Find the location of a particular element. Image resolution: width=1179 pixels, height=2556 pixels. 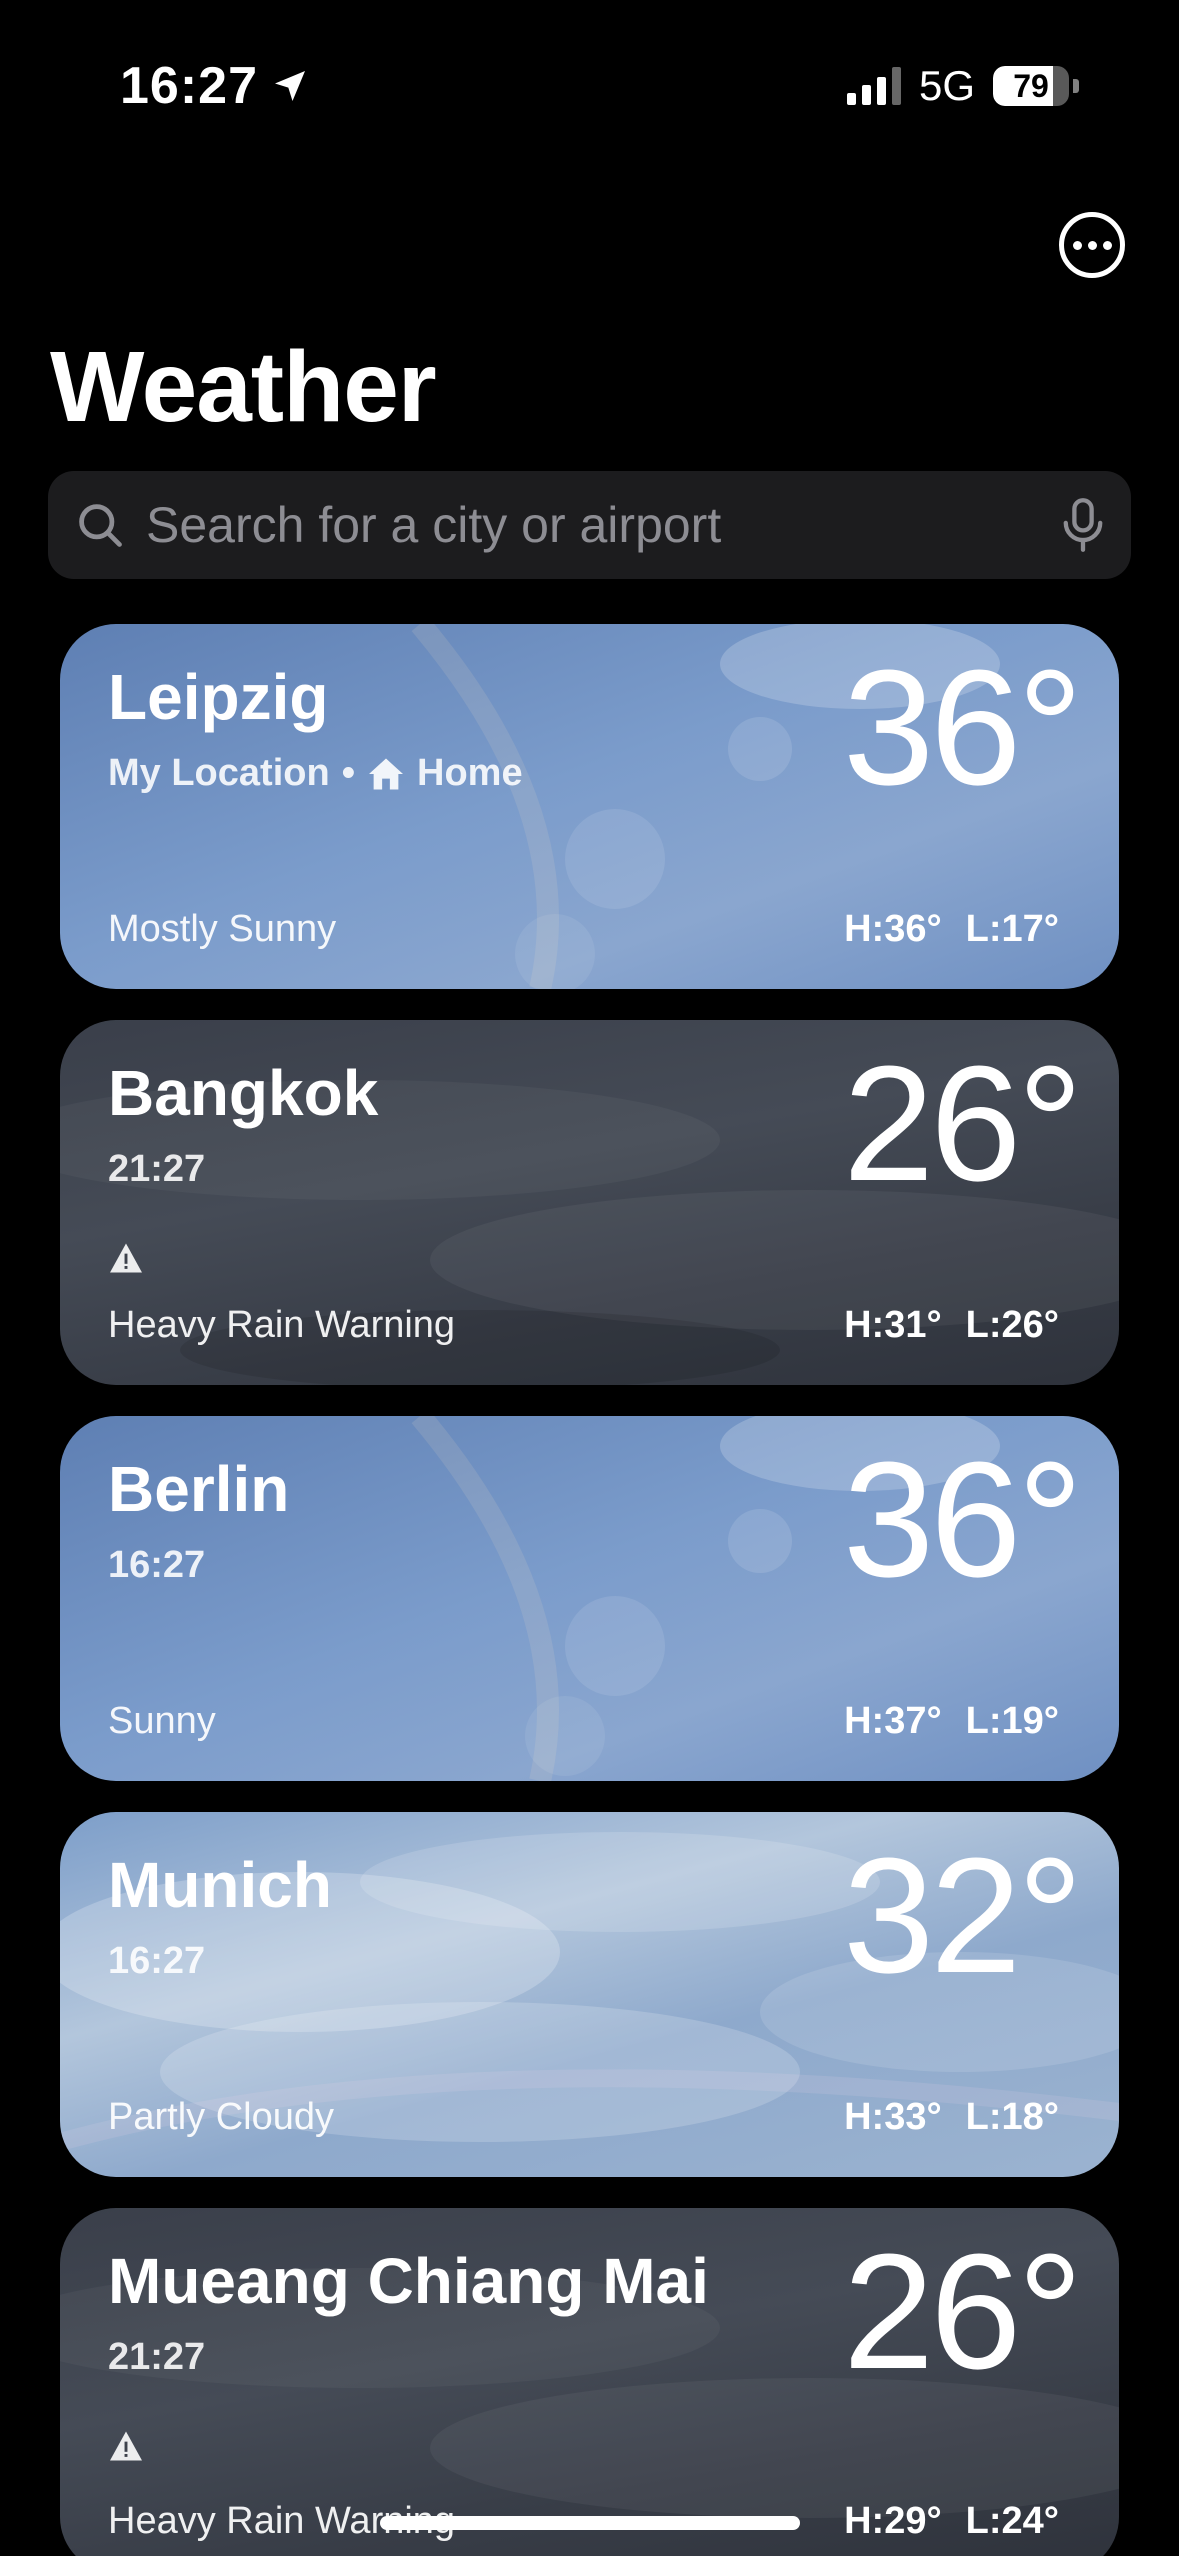

status-time-label: 16:27 is located at coordinates (189, 86).